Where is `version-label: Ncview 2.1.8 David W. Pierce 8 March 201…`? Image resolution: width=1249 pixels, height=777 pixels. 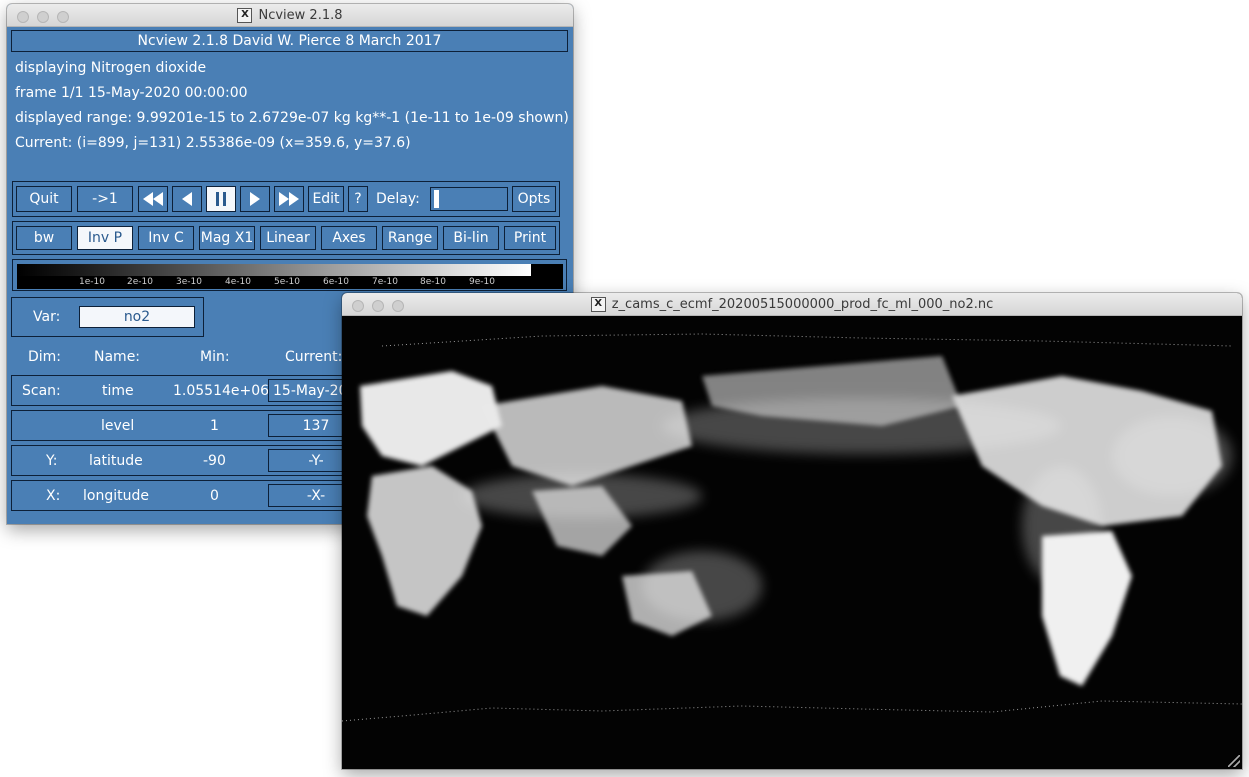 version-label: Ncview 2.1.8 David W. Pierce 8 March 201… is located at coordinates (289, 41).